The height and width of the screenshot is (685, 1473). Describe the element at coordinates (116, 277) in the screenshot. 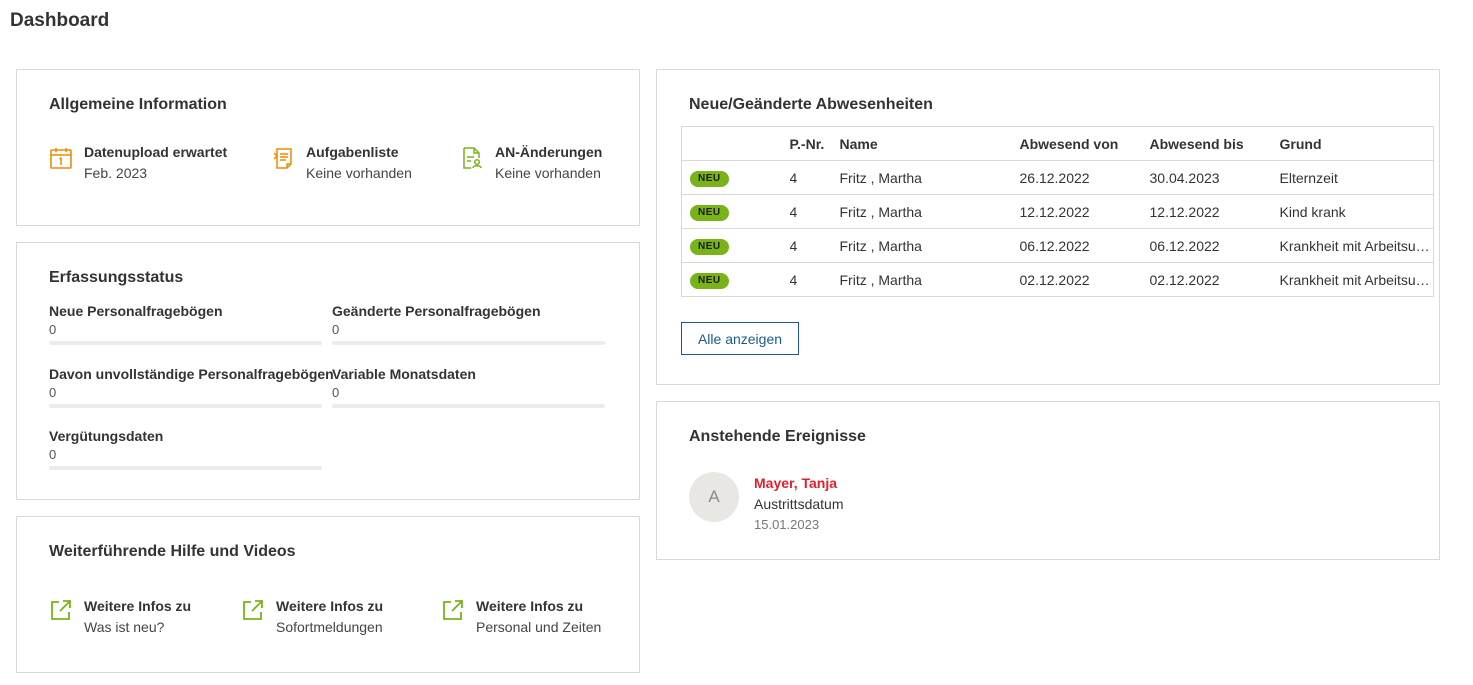

I see `capture-status-title: Erfassungsstatus` at that location.